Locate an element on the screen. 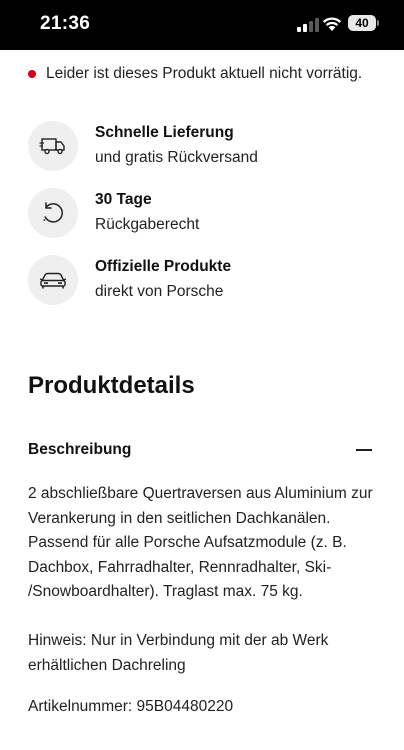 Image resolution: width=404 pixels, height=750 pixels. cellular-signal-icon is located at coordinates (308, 25).